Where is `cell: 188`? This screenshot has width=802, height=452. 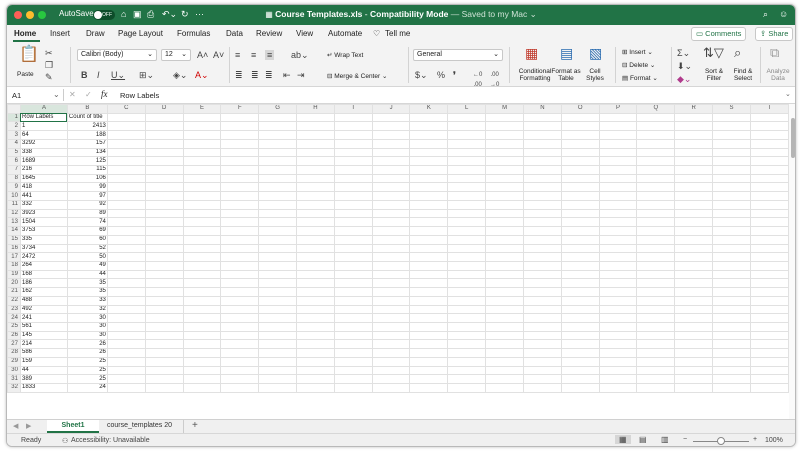
cell: 188 is located at coordinates (87, 135).